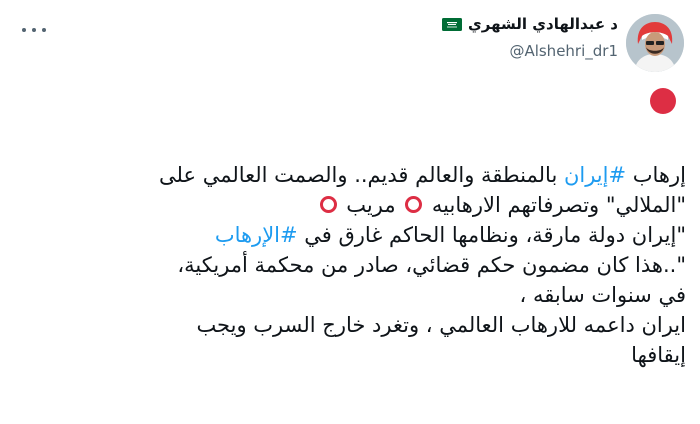 The image size is (700, 424). I want to click on tweet-text-segment: مريب, so click(371, 205).